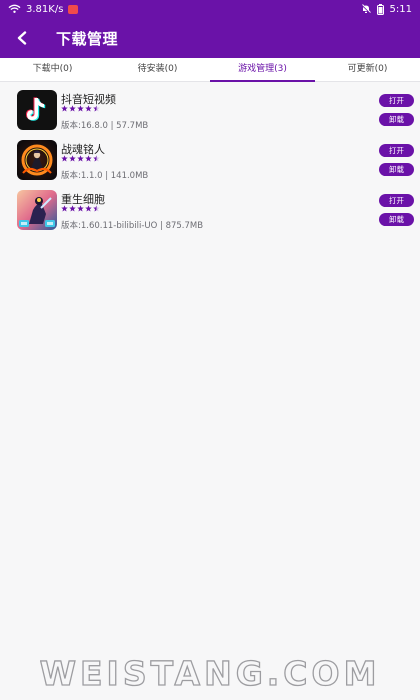  I want to click on network-speed: 3.81K/s, so click(45, 9).